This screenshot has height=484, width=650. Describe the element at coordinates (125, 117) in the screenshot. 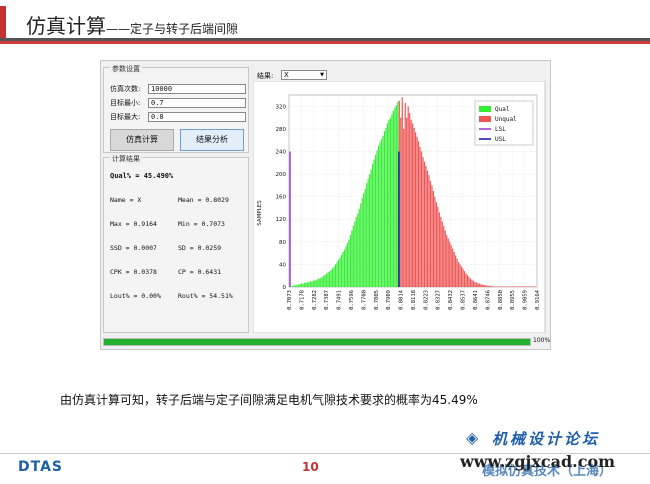

I see `field-label-target-max: 目标最大:` at that location.